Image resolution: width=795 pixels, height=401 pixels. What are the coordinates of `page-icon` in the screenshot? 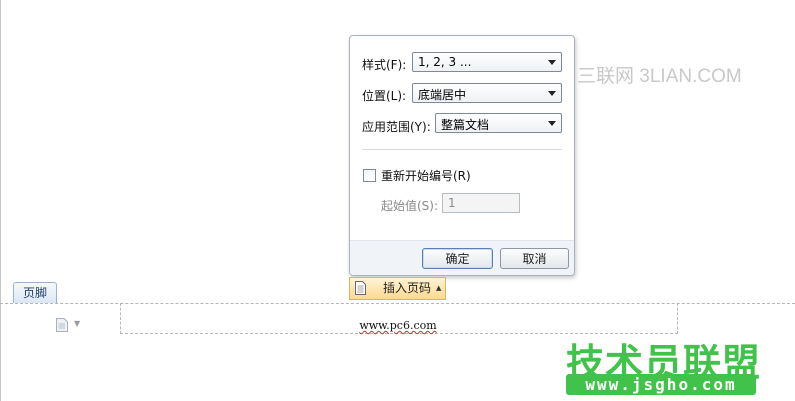 It's located at (360, 288).